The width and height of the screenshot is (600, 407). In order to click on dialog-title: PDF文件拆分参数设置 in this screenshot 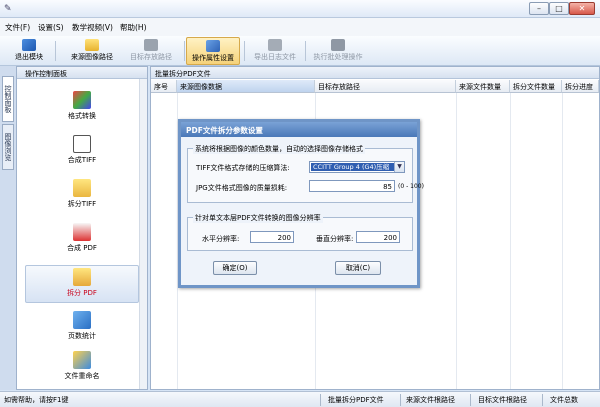, I will do `click(299, 129)`.